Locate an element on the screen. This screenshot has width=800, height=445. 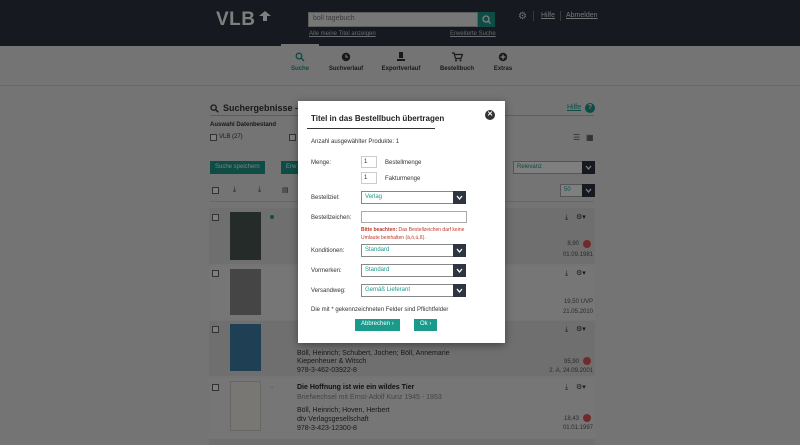
bestellzeichen-input is located at coordinates (414, 217).